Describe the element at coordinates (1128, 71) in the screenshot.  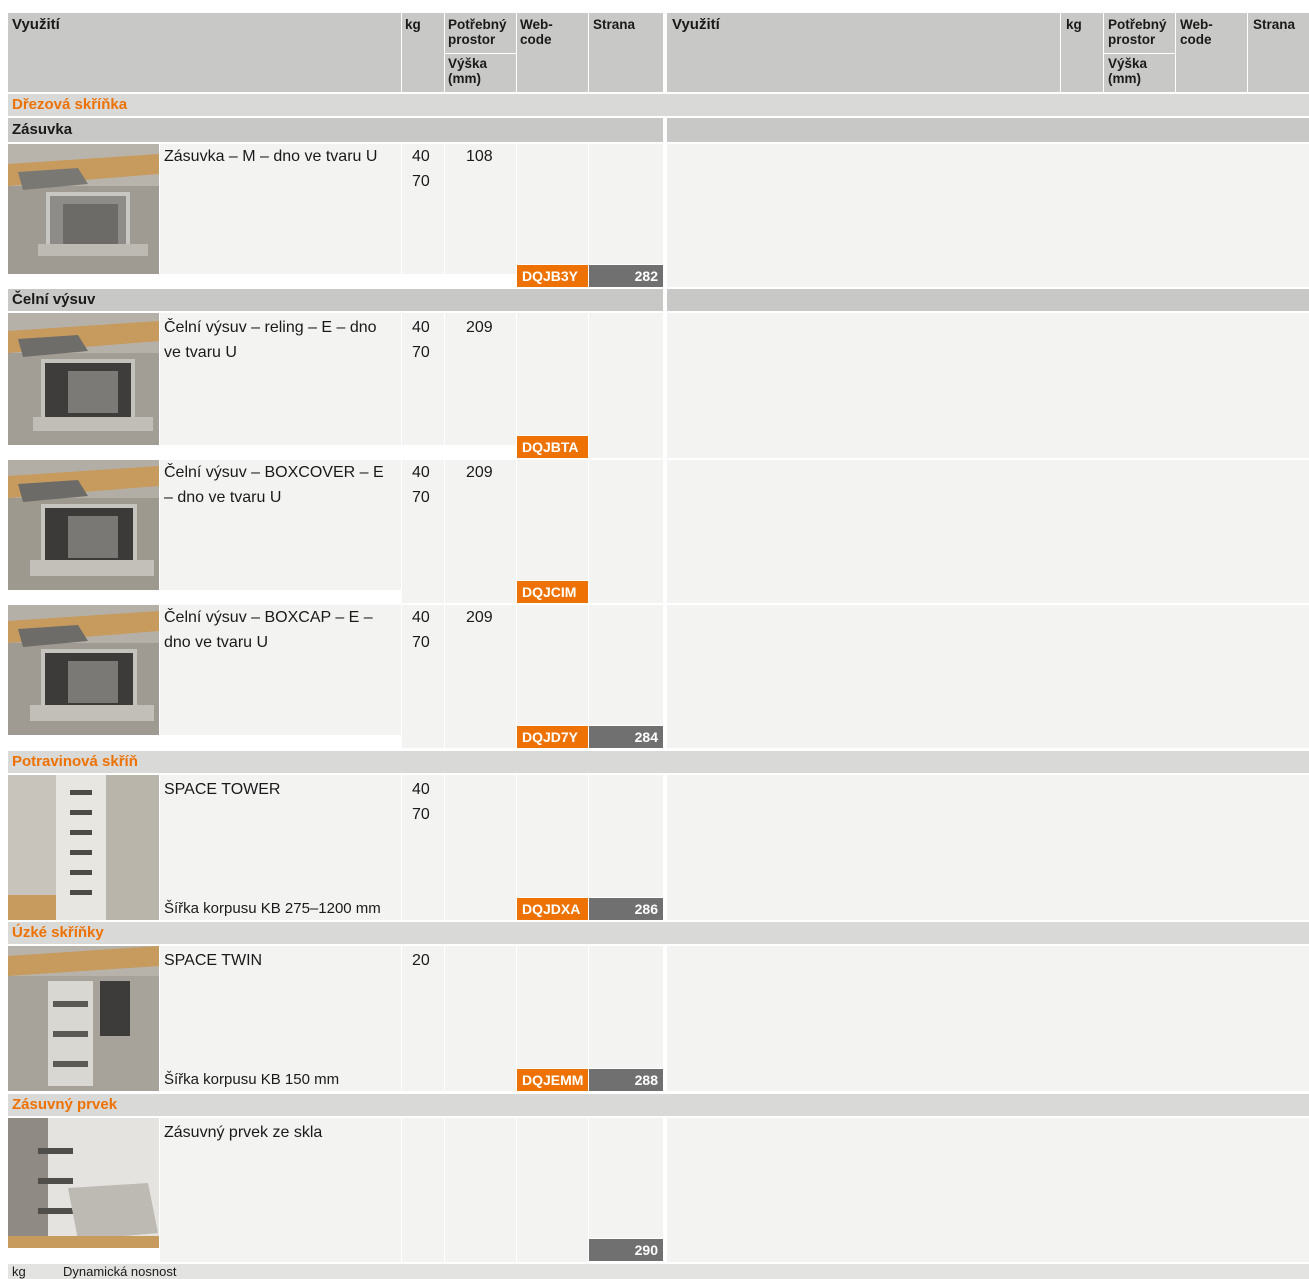
I see `header-height-right: Výška (mm)` at that location.